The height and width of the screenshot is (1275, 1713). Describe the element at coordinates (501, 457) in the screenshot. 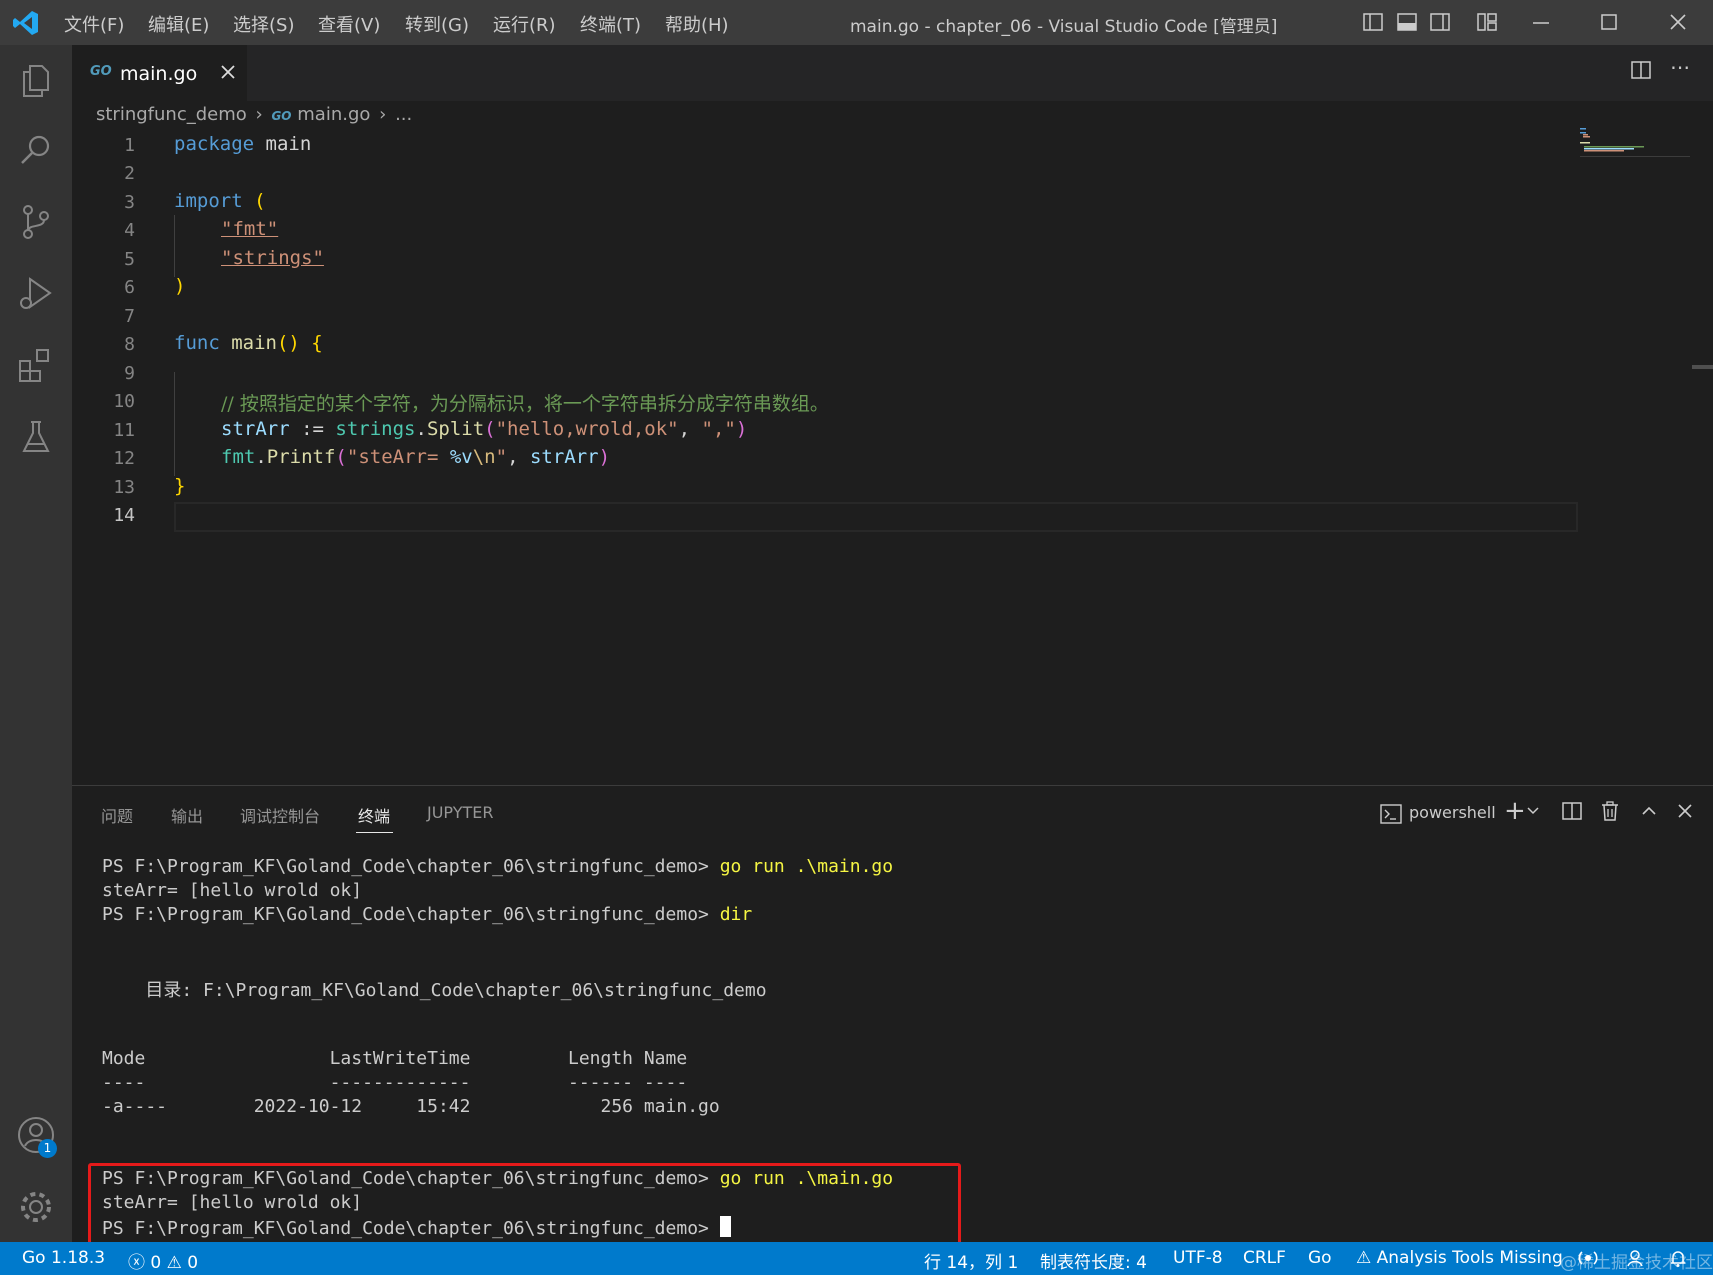

I see `code-token: "` at that location.